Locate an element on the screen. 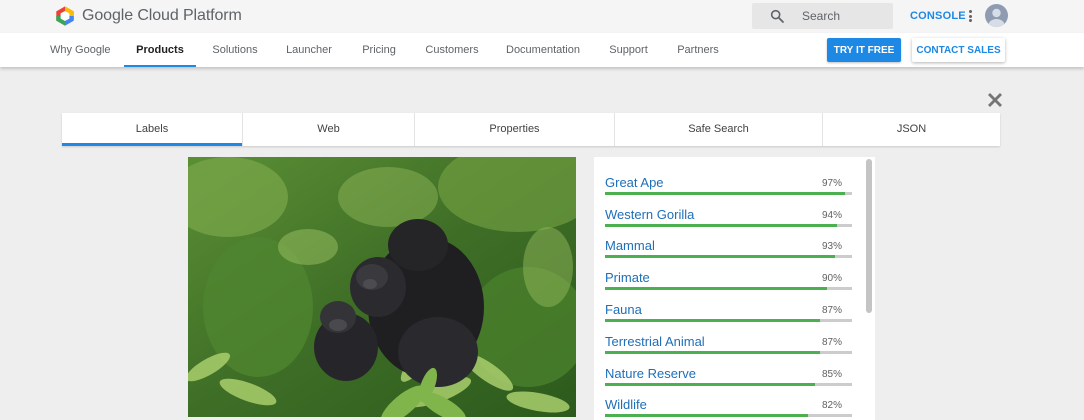 The height and width of the screenshot is (420, 1084). label-percent: 82% is located at coordinates (831, 405).